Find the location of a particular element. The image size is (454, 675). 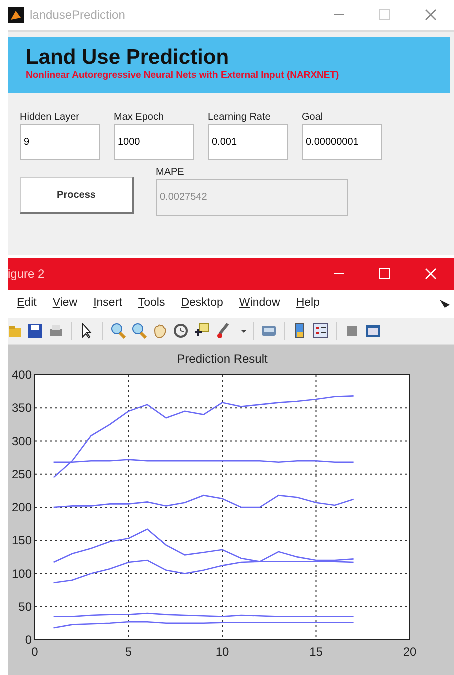

data-cursor-icon is located at coordinates (202, 331).